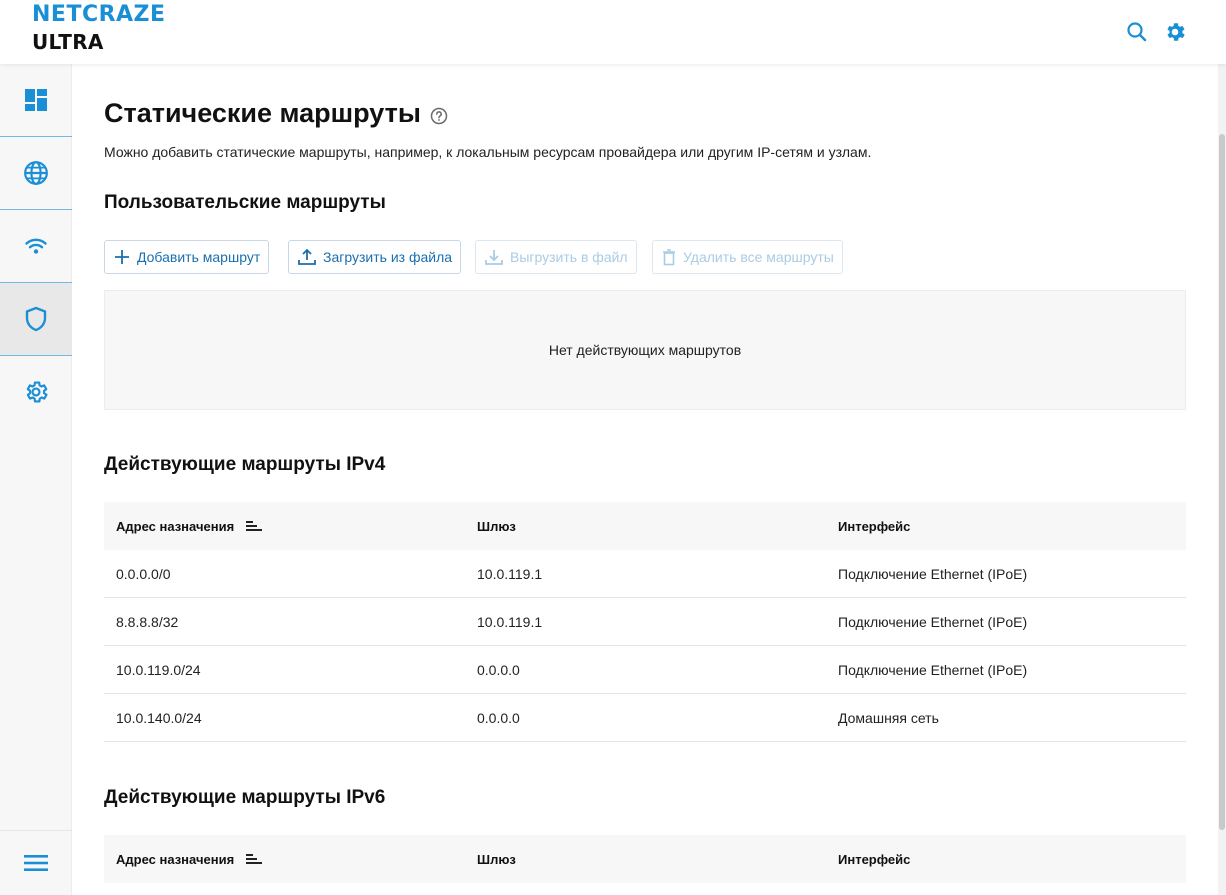 The height and width of the screenshot is (895, 1226). What do you see at coordinates (645, 718) in the screenshot?
I see `table-row: 10.0.140.0/24 0.0.0.0 Домашняя сеть` at bounding box center [645, 718].